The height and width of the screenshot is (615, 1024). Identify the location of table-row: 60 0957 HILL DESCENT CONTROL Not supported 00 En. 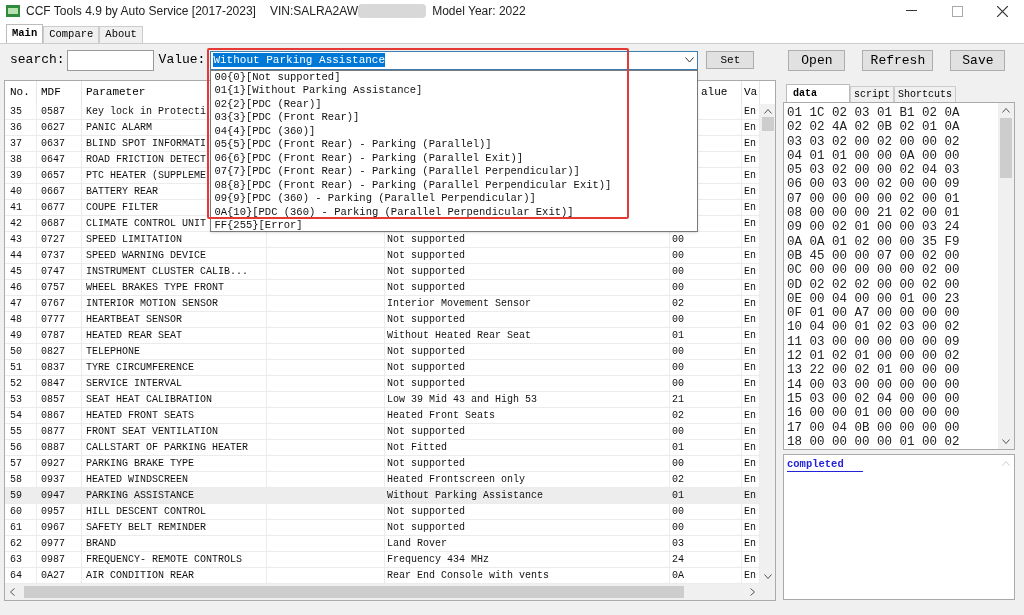
(382, 512).